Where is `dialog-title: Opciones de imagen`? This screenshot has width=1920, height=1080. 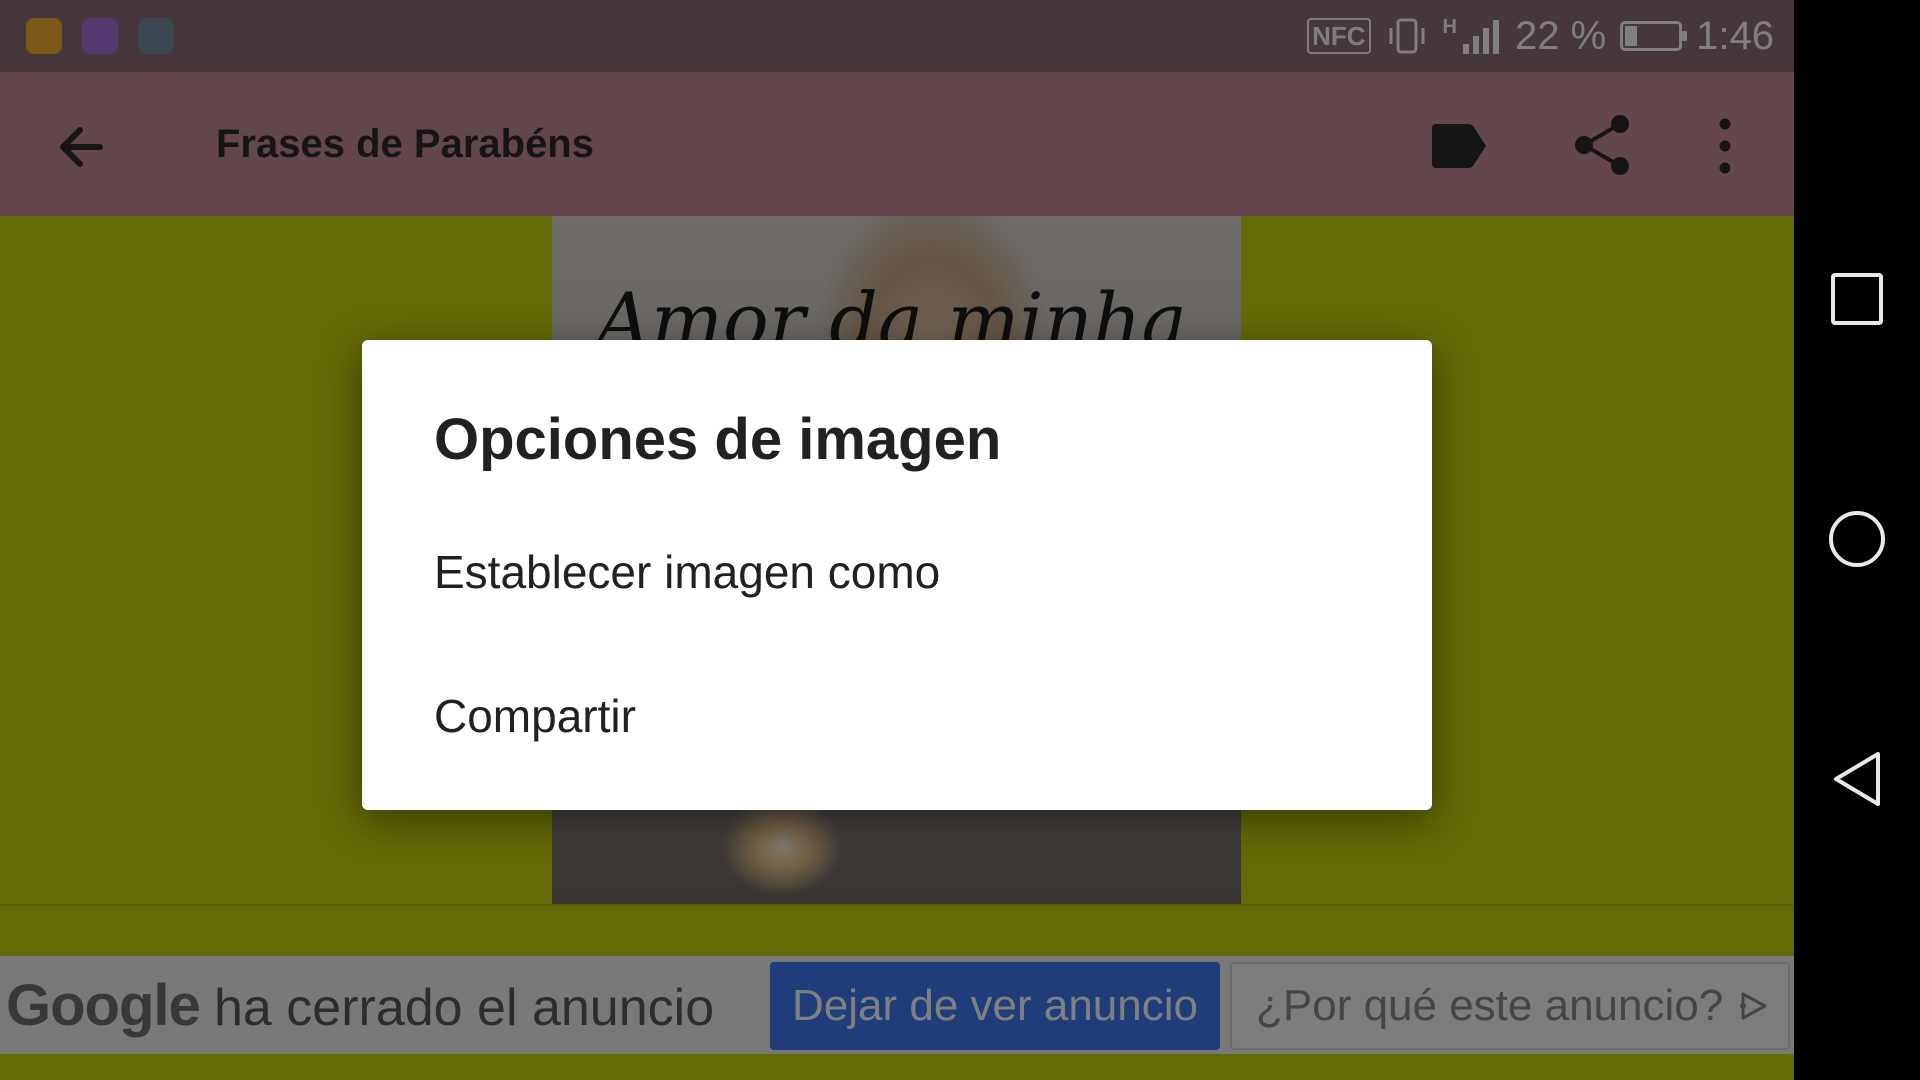 dialog-title: Opciones de imagen is located at coordinates (718, 439).